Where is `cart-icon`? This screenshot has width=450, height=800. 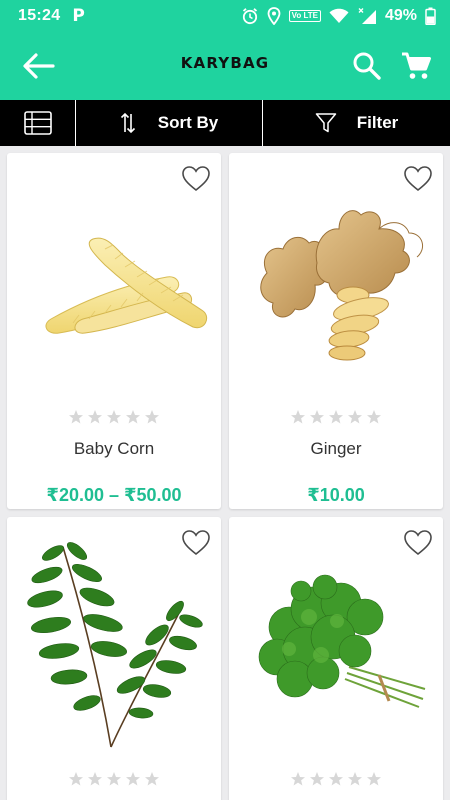 cart-icon is located at coordinates (416, 66).